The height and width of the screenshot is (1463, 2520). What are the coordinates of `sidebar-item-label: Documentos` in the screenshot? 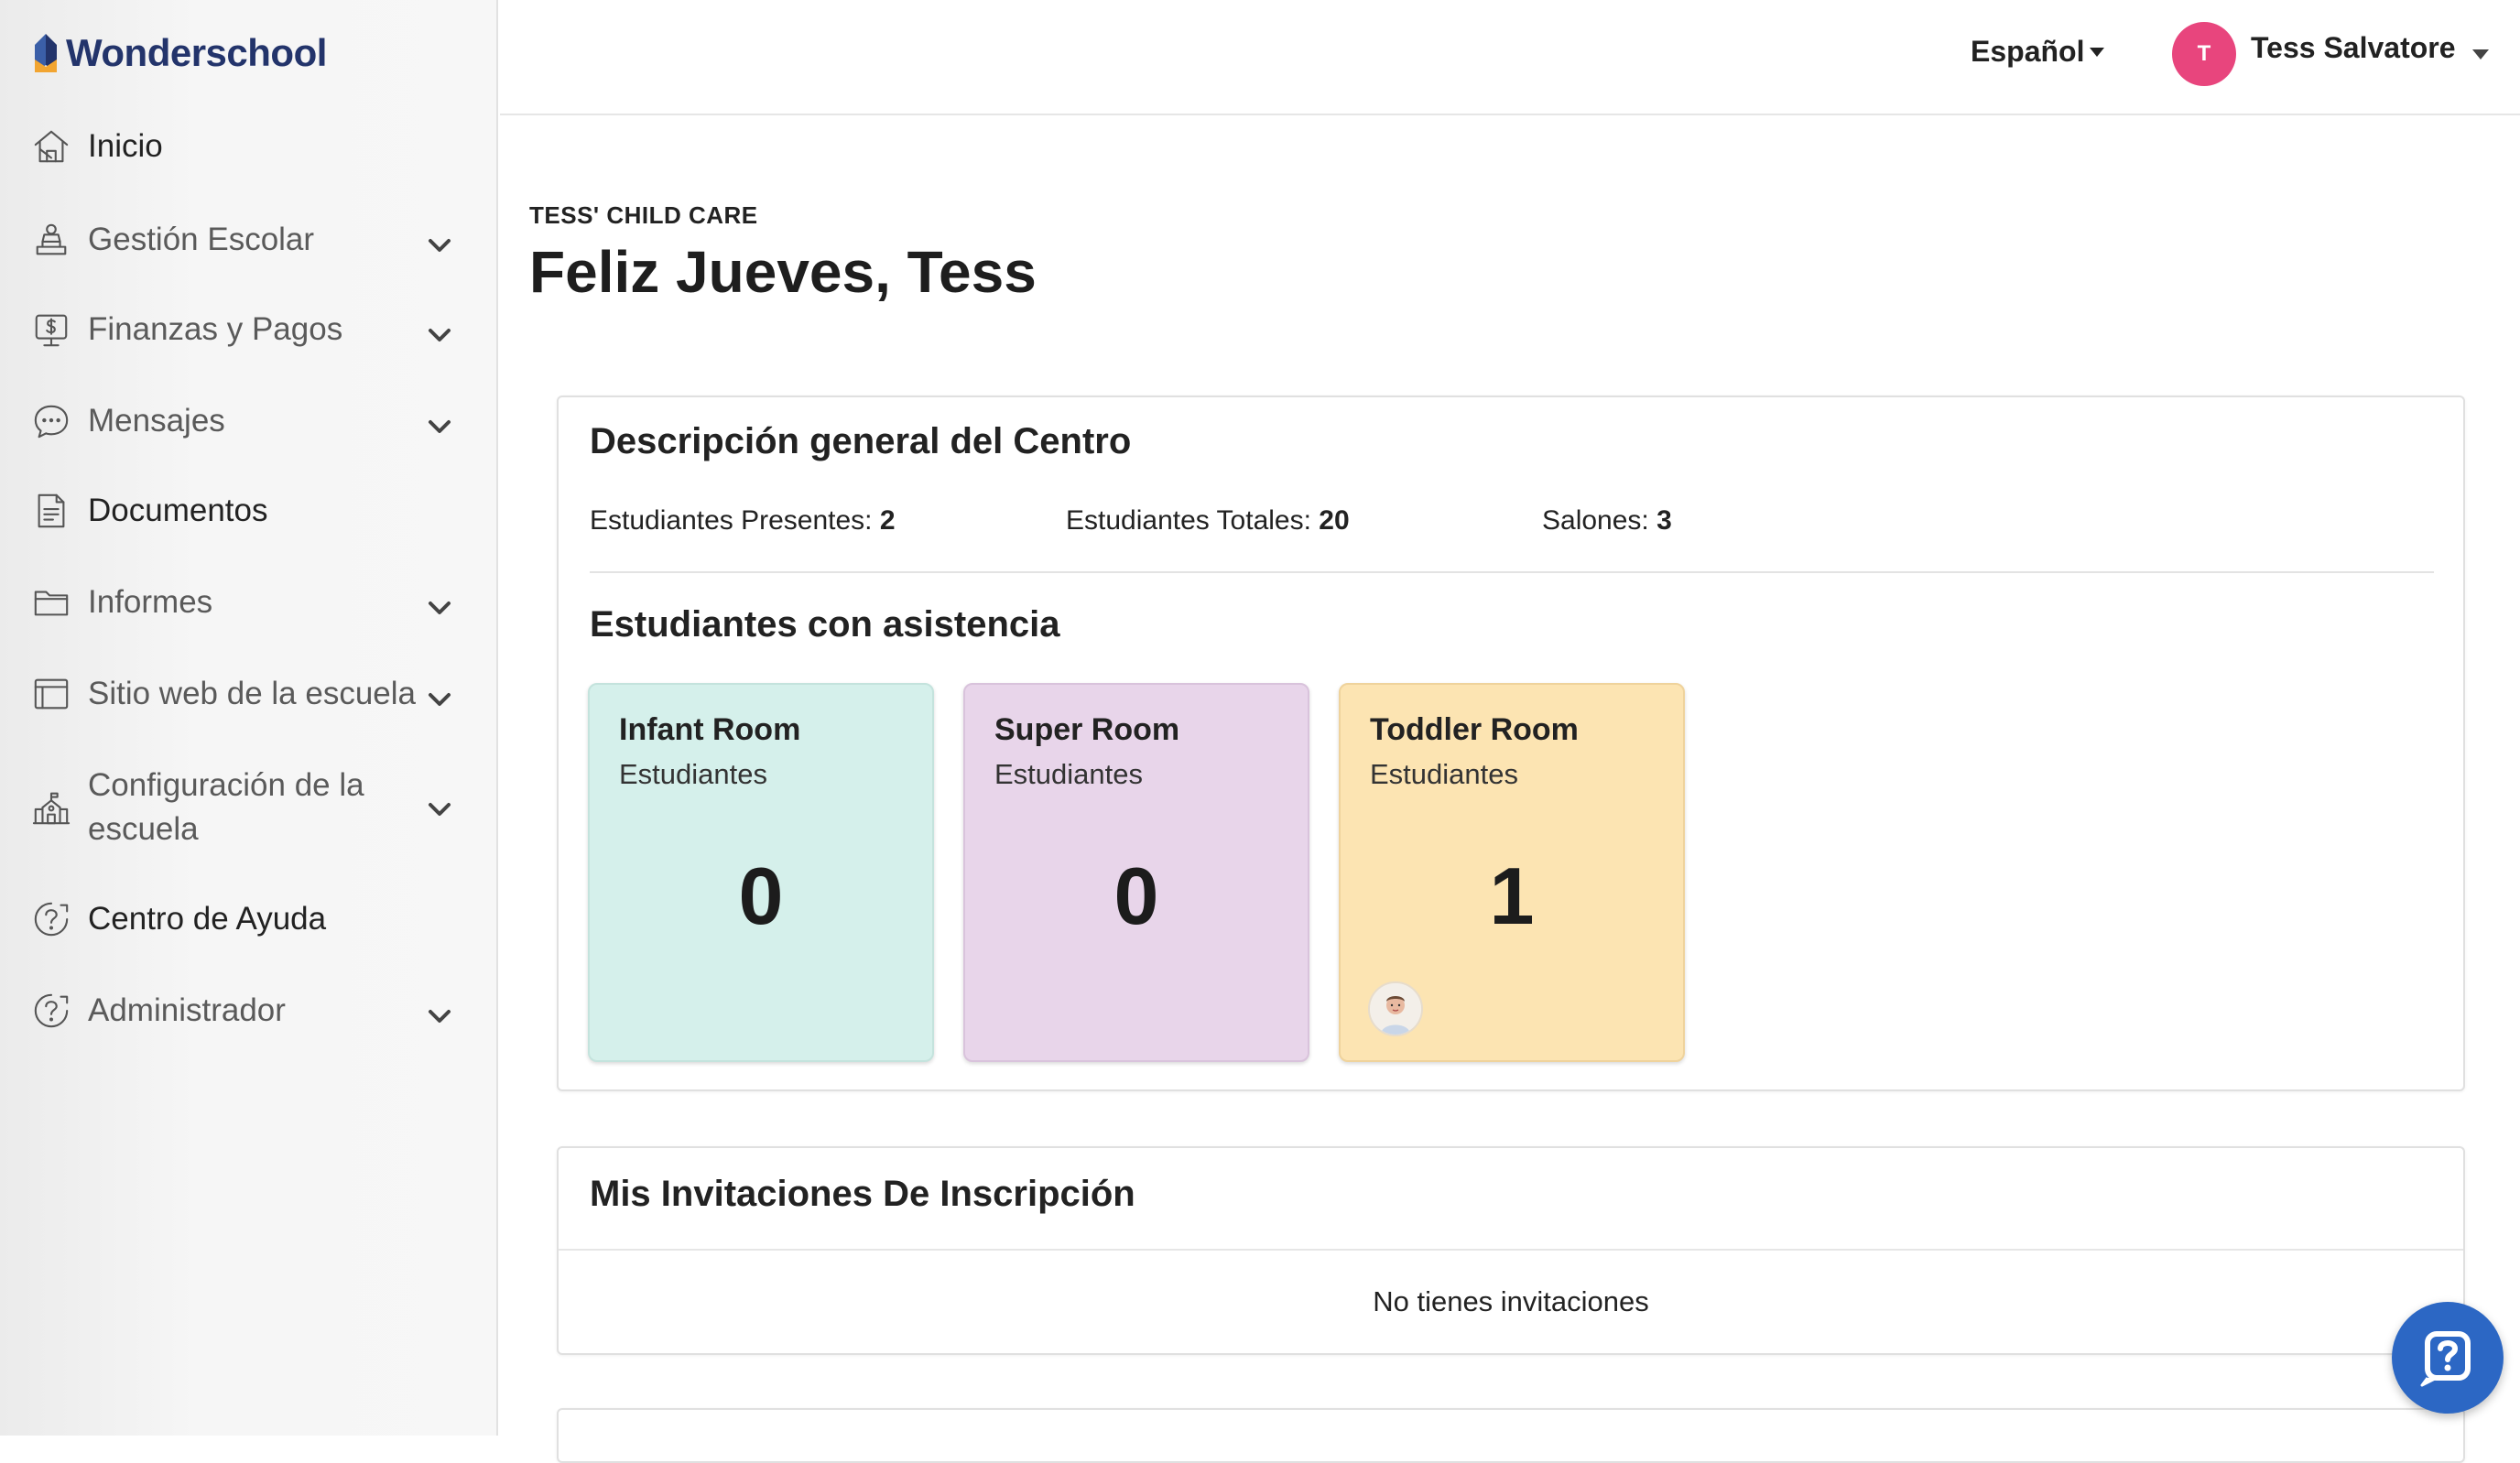 It's located at (178, 510).